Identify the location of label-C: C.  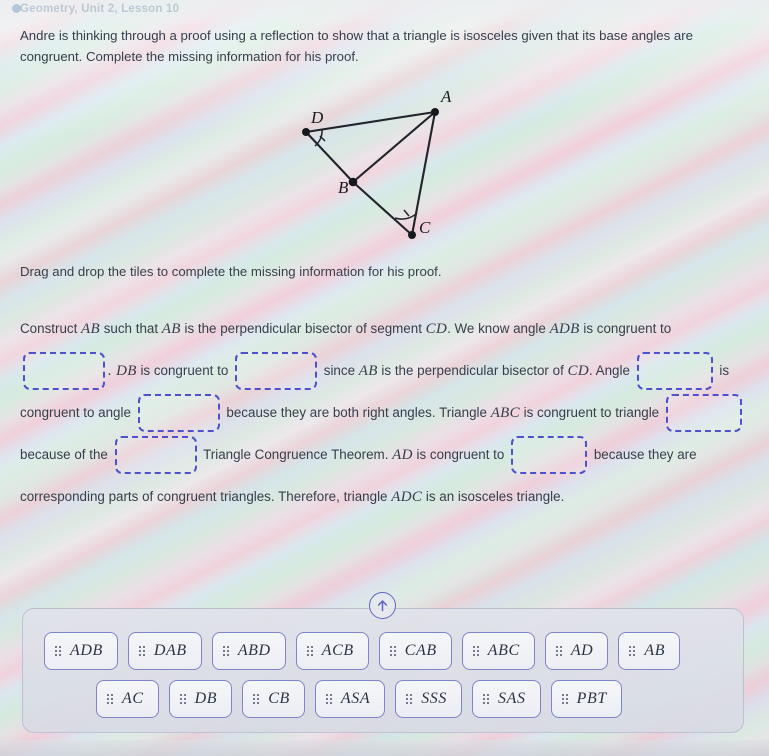
(425, 227).